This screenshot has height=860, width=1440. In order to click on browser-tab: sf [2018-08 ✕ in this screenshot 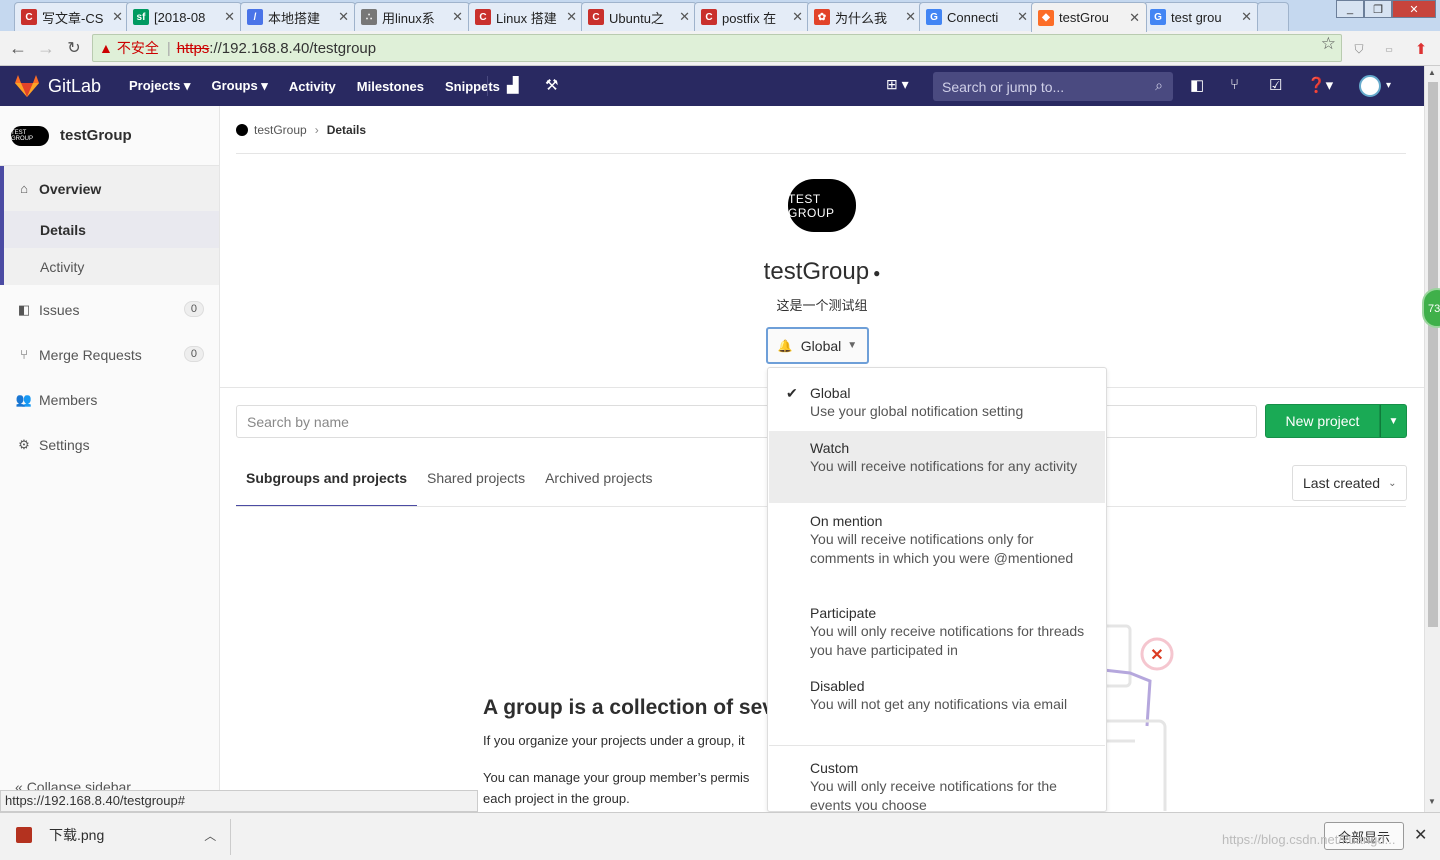, I will do `click(184, 16)`.